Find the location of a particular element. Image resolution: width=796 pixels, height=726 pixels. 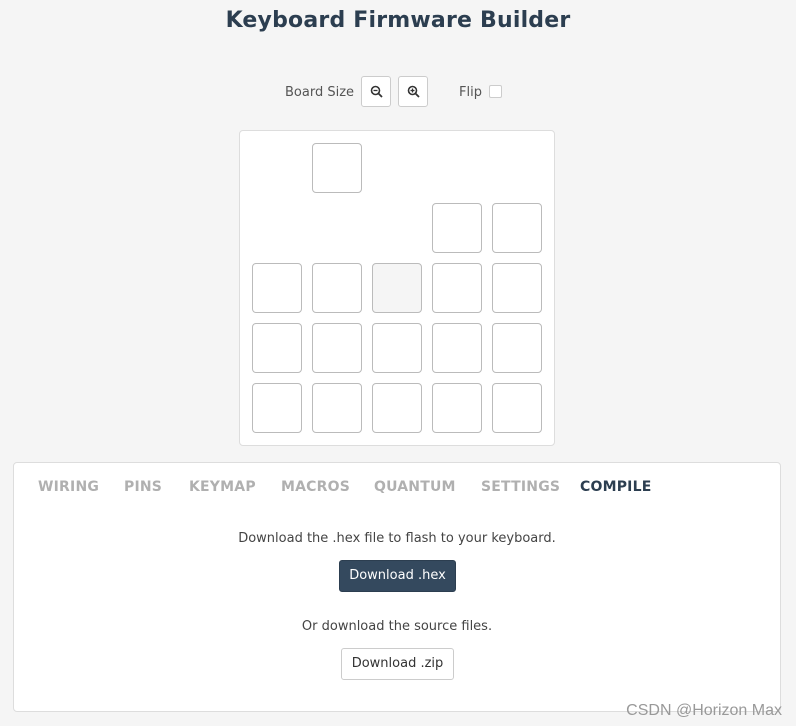

tab-compile: COMPILE is located at coordinates (615, 487).